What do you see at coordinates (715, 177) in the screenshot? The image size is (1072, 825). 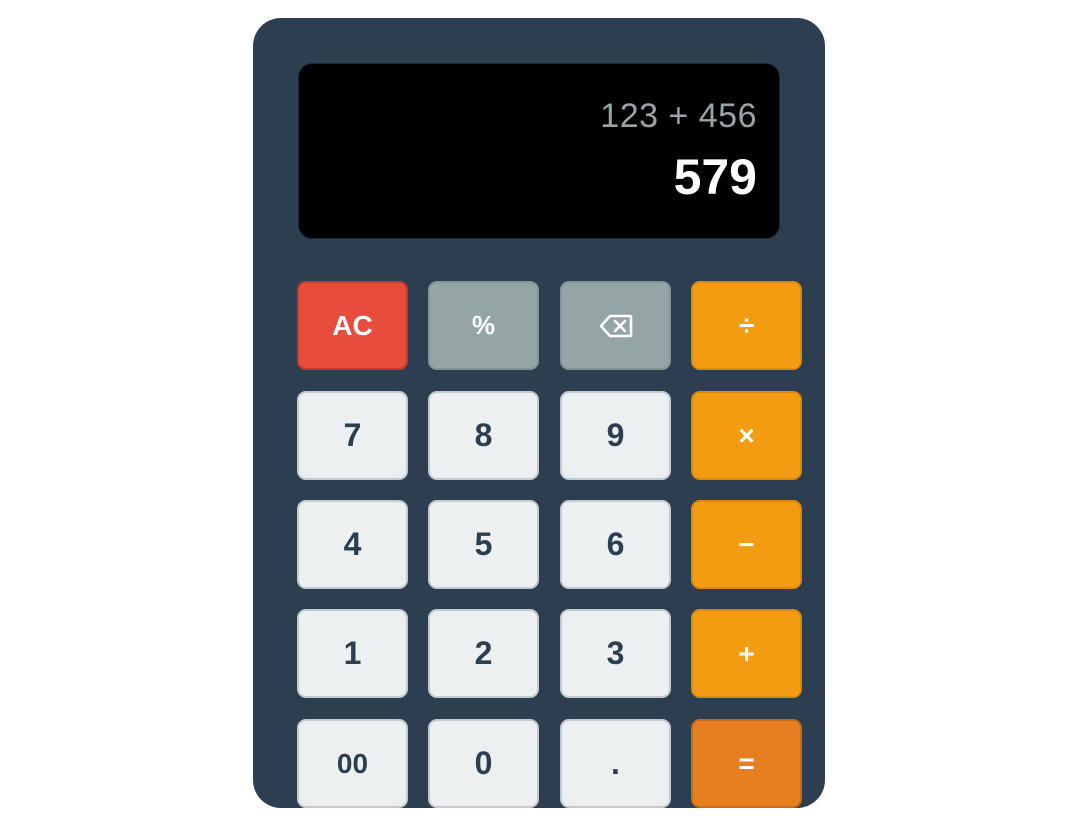 I see `result-readout: 579` at bounding box center [715, 177].